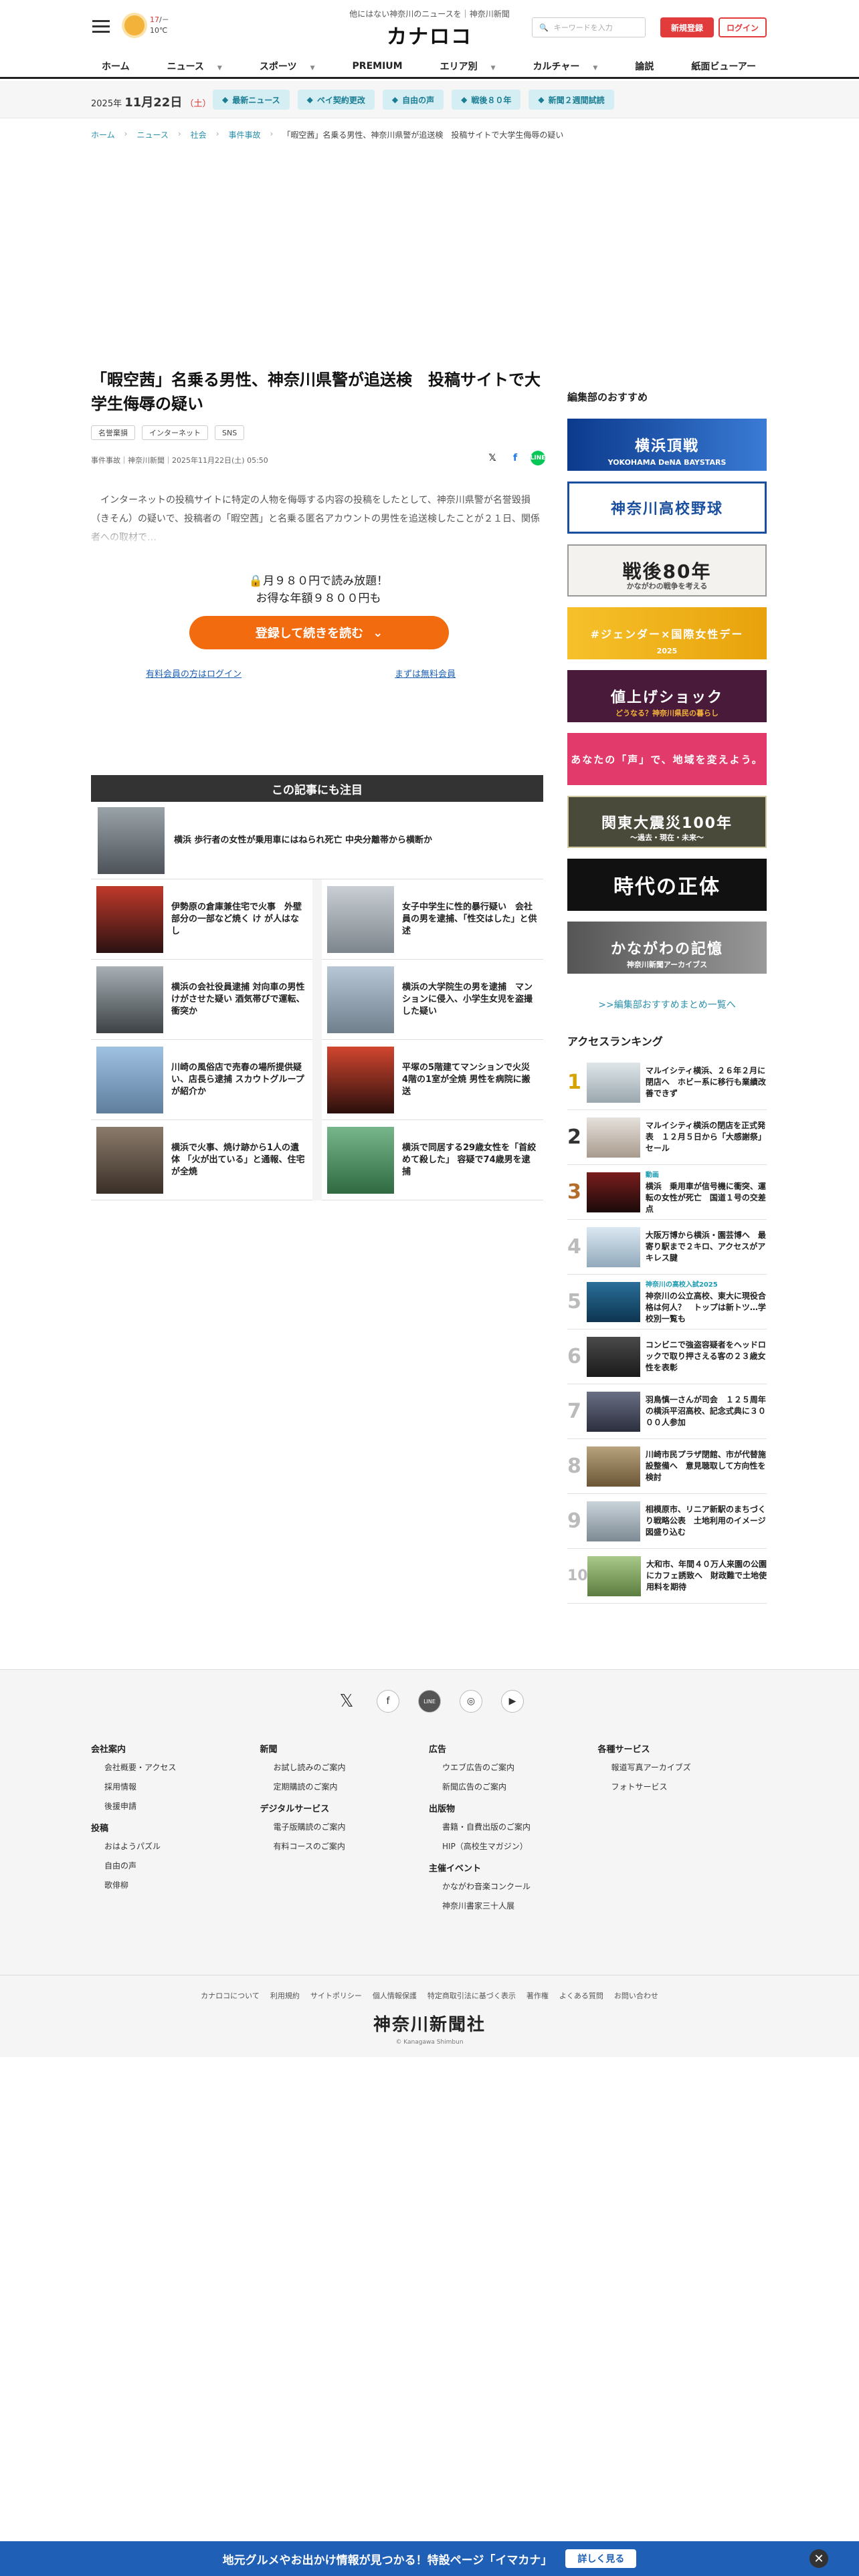  Describe the element at coordinates (743, 27) in the screenshot. I see `login-button: ログイン` at that location.